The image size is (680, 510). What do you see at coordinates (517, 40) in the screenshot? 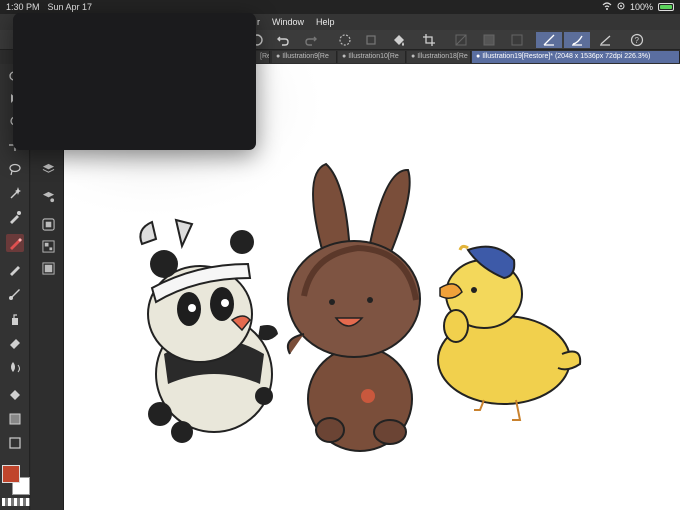
I see `frame-icon` at bounding box center [517, 40].